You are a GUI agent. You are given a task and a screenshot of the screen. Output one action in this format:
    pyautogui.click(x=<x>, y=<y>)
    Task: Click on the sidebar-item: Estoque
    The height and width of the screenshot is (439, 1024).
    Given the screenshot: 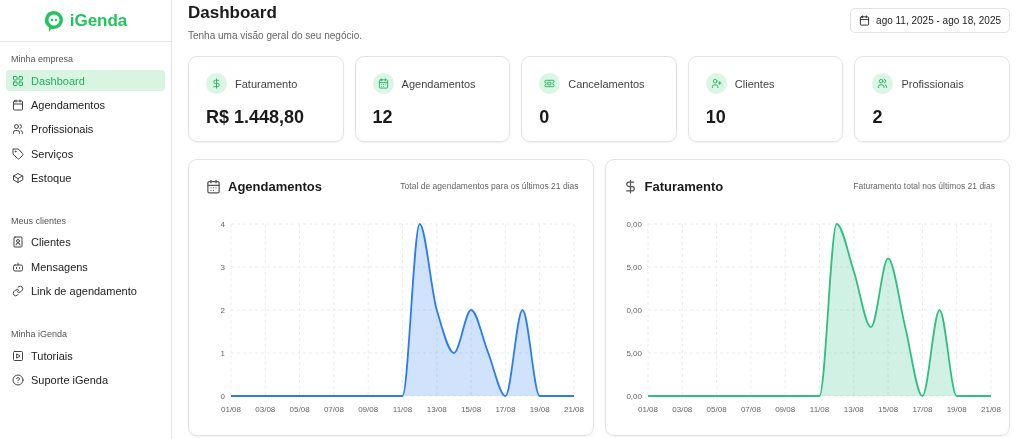 What is the action you would take?
    pyautogui.click(x=85, y=178)
    